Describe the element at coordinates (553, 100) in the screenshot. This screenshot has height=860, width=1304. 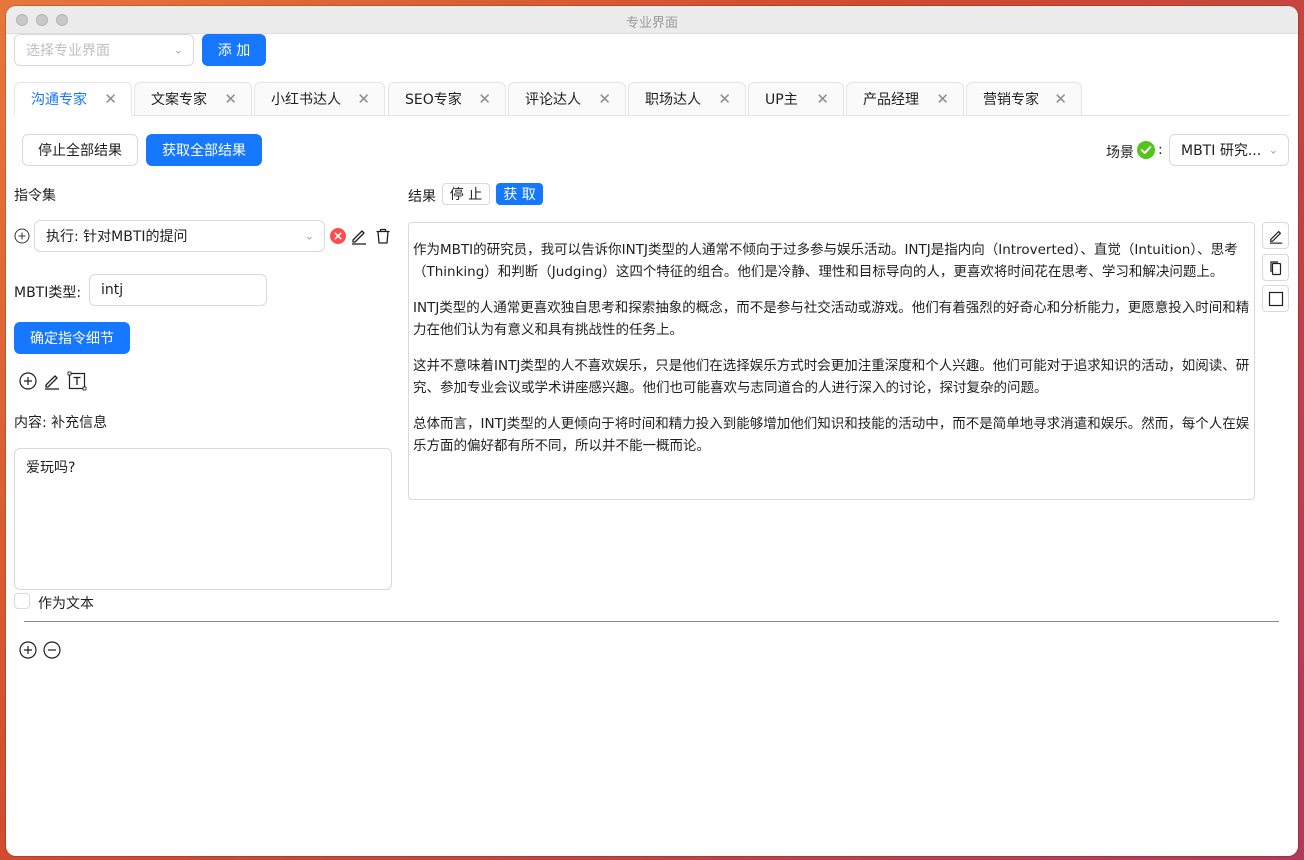
I see `tab-label: 评论达人` at that location.